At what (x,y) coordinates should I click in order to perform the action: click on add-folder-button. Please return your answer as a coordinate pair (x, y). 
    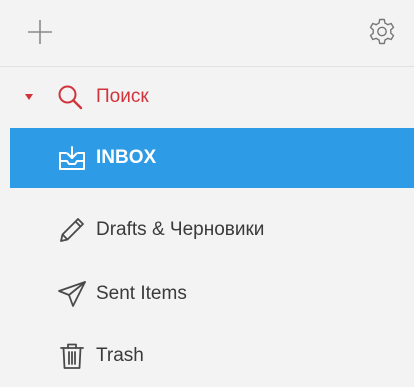
    Looking at the image, I should click on (40, 32).